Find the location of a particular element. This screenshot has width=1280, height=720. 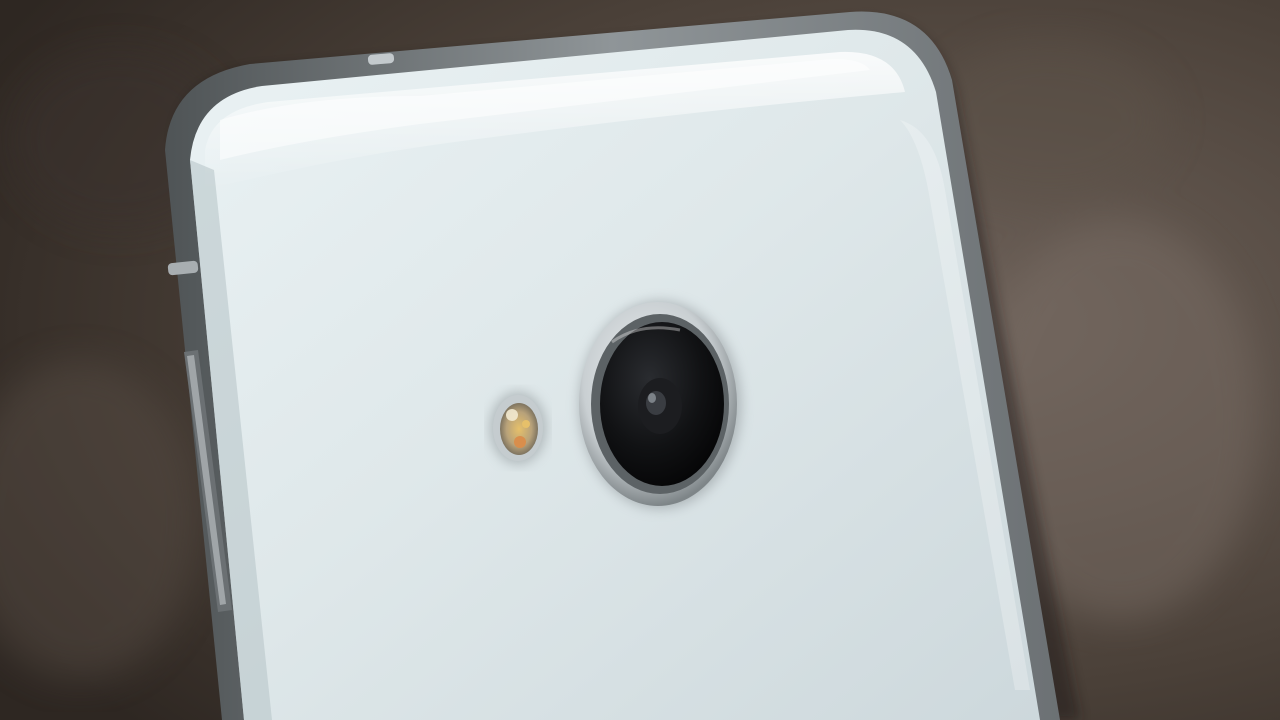

lens-reflection is located at coordinates (652, 398).